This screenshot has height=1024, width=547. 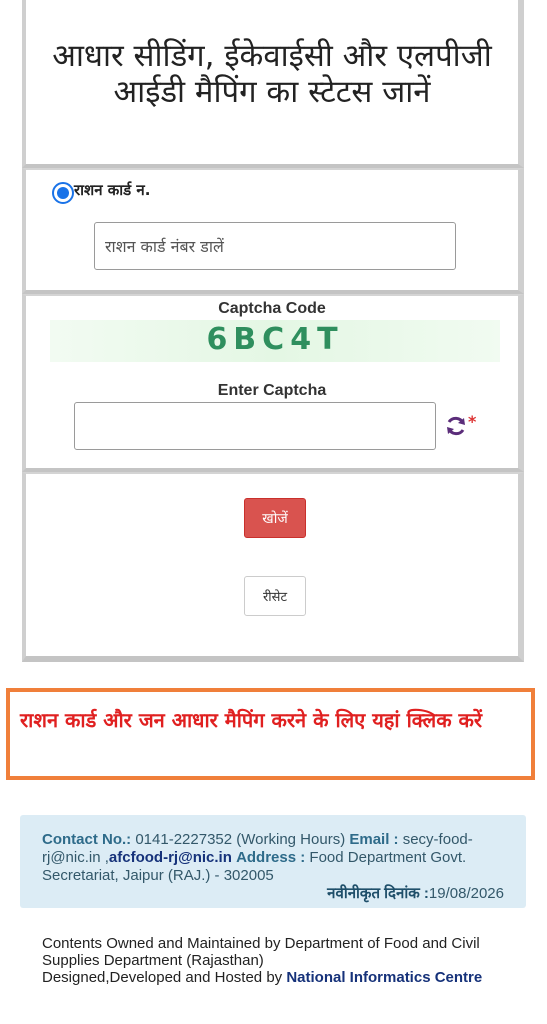 What do you see at coordinates (466, 893) in the screenshot?
I see `updated-date: 19/08/2026` at bounding box center [466, 893].